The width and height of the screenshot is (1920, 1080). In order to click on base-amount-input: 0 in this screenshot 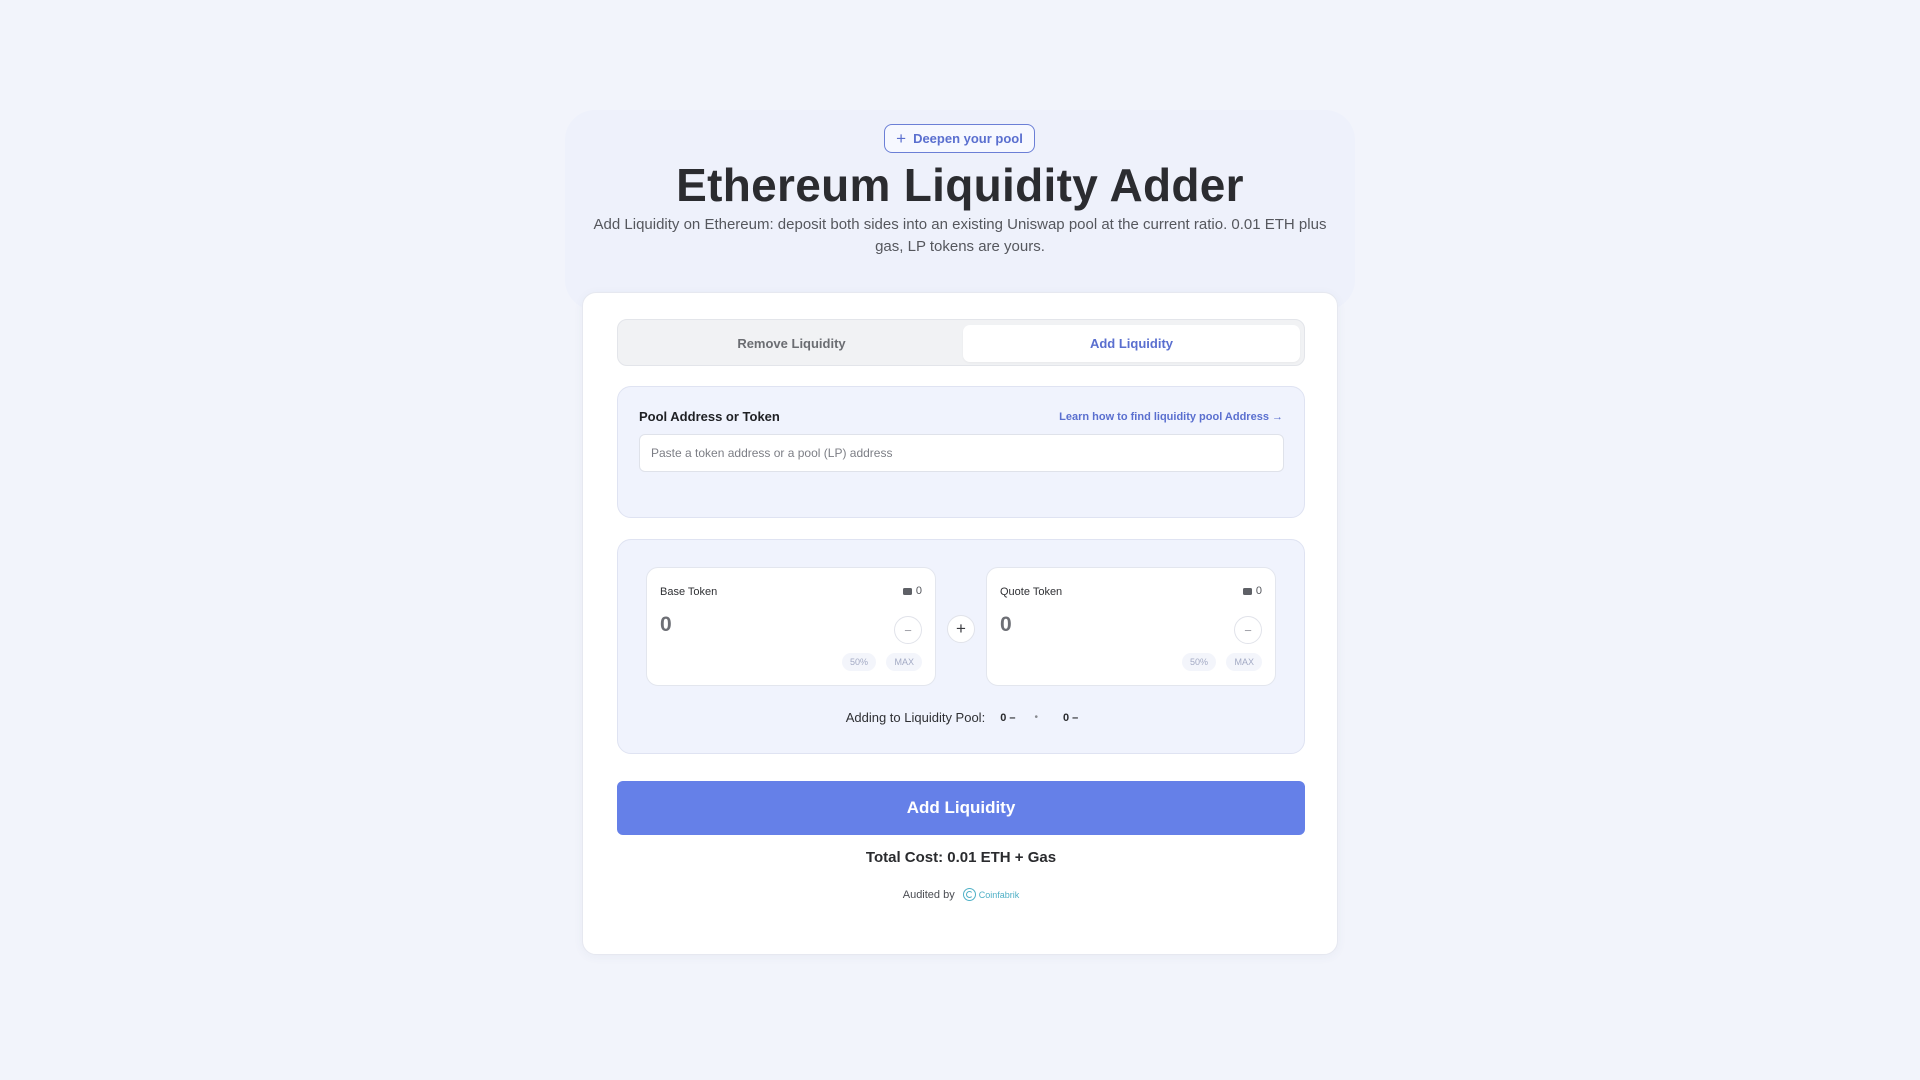, I will do `click(666, 625)`.